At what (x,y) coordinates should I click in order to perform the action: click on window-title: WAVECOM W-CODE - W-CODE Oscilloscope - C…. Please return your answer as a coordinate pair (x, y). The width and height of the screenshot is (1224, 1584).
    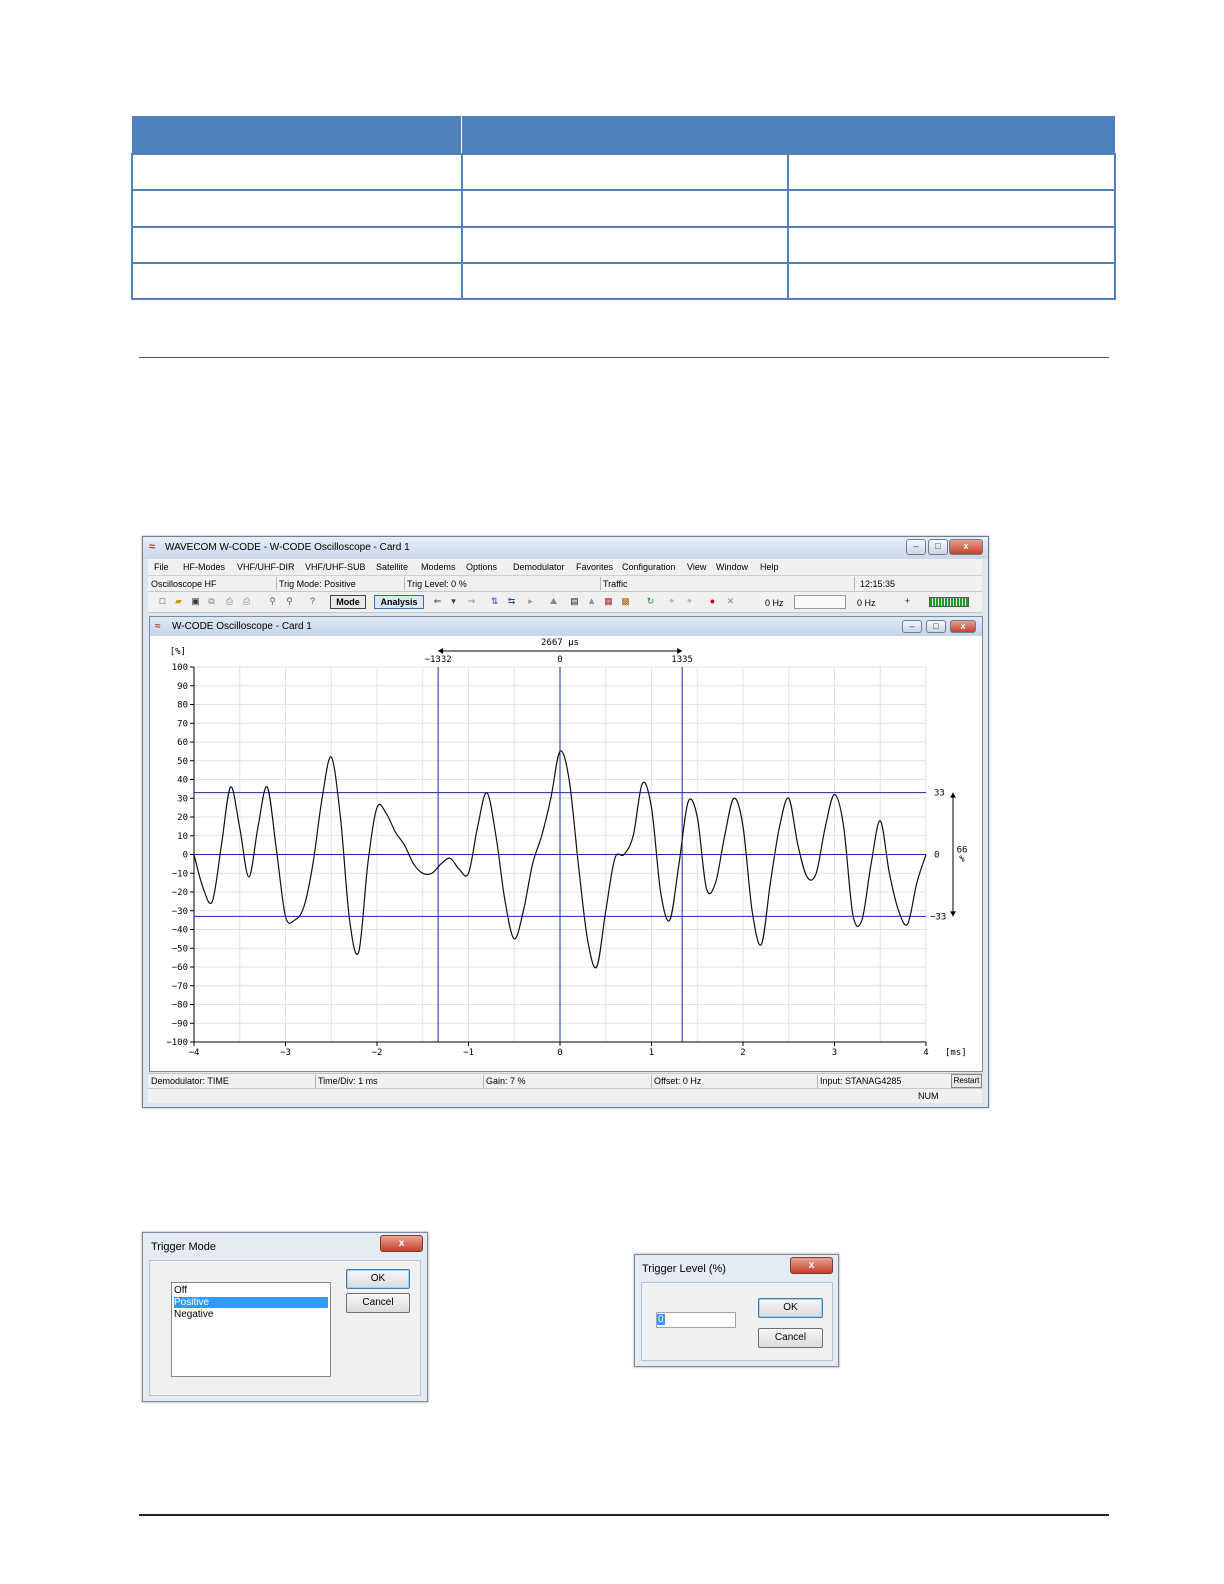
    Looking at the image, I should click on (287, 547).